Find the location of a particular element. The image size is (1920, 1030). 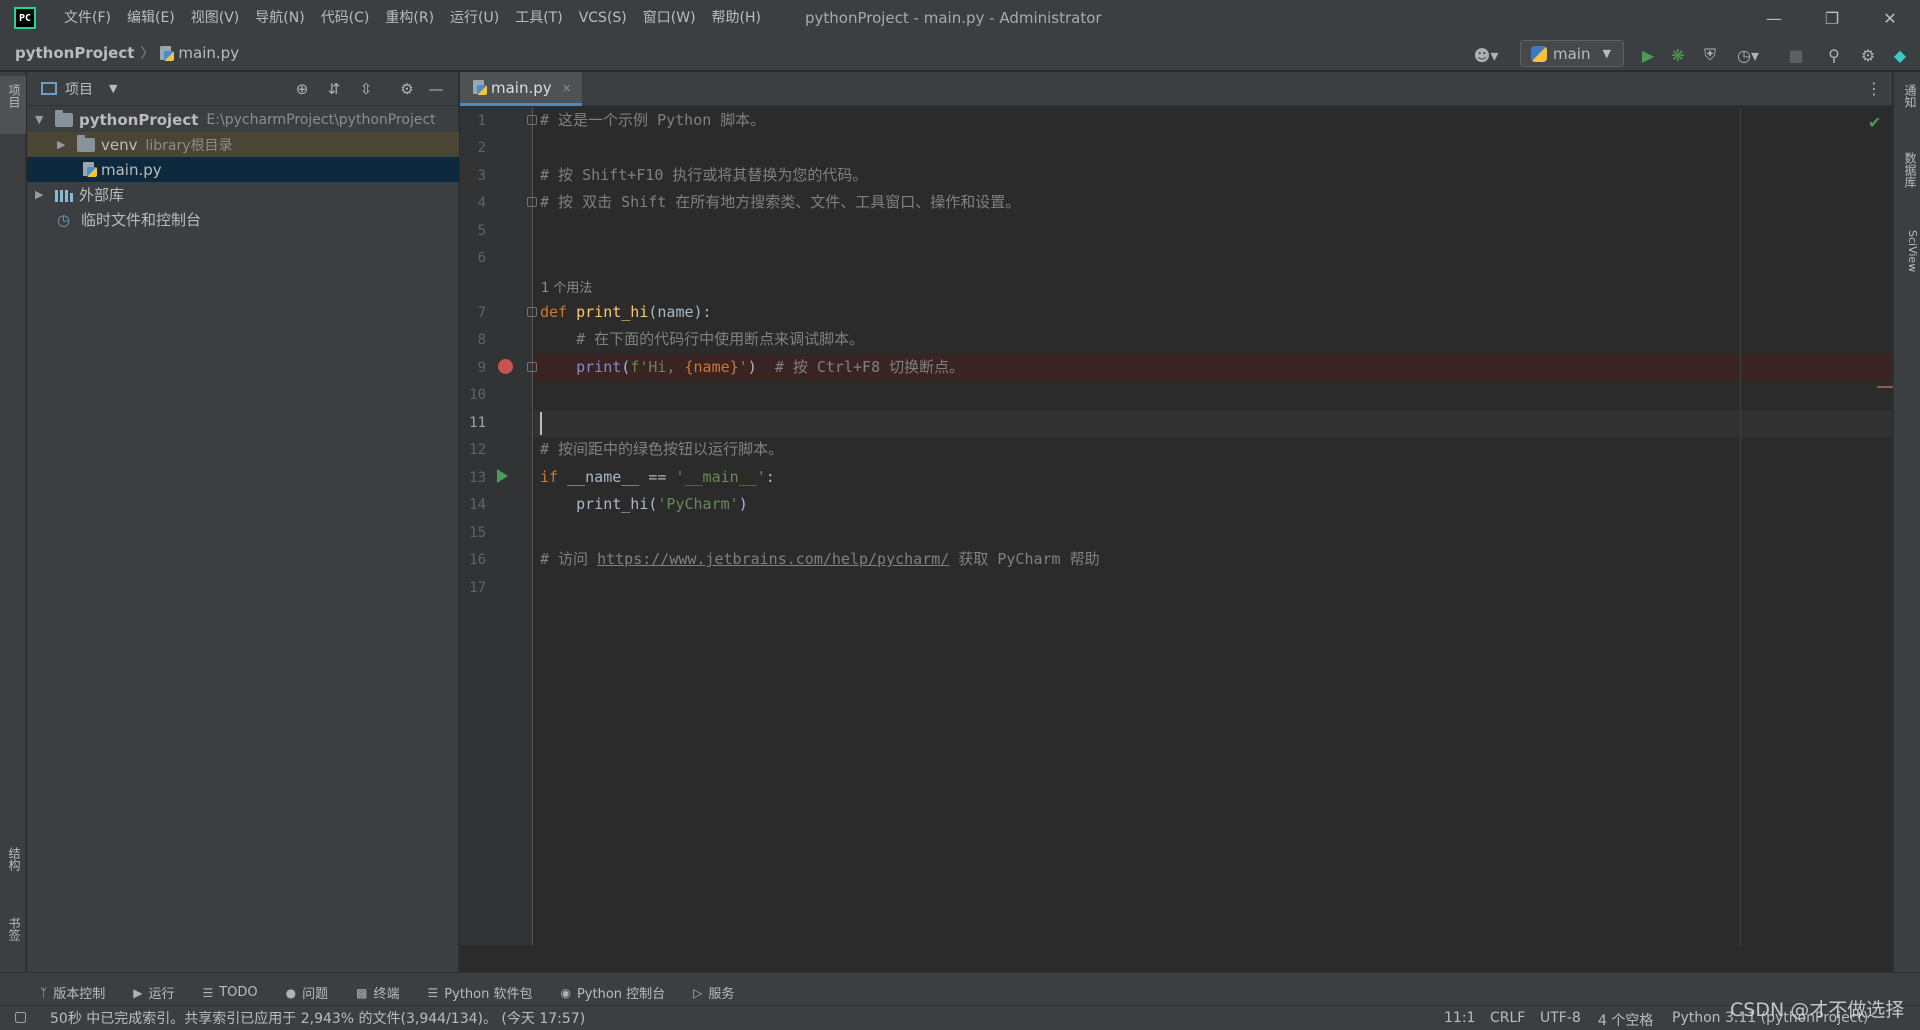

menu-edit: 编辑(E) is located at coordinates (151, 18).